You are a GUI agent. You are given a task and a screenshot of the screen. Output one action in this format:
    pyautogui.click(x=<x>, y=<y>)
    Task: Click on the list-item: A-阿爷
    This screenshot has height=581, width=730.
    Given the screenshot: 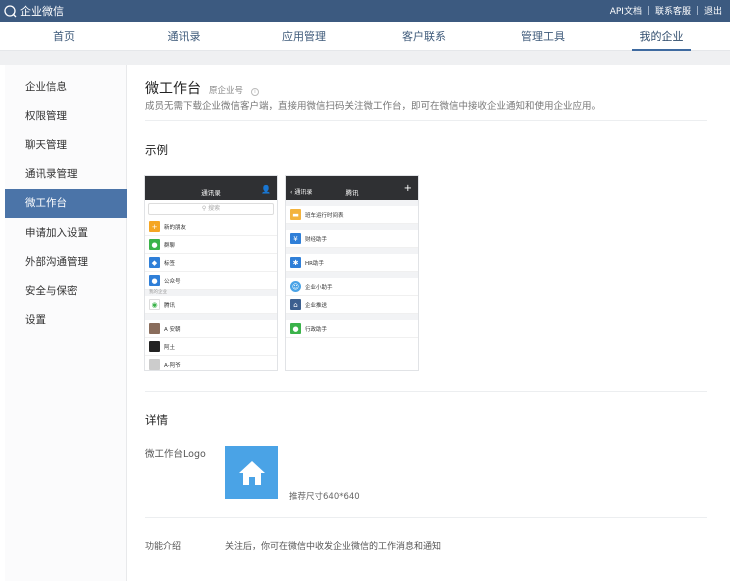 What is the action you would take?
    pyautogui.click(x=211, y=363)
    